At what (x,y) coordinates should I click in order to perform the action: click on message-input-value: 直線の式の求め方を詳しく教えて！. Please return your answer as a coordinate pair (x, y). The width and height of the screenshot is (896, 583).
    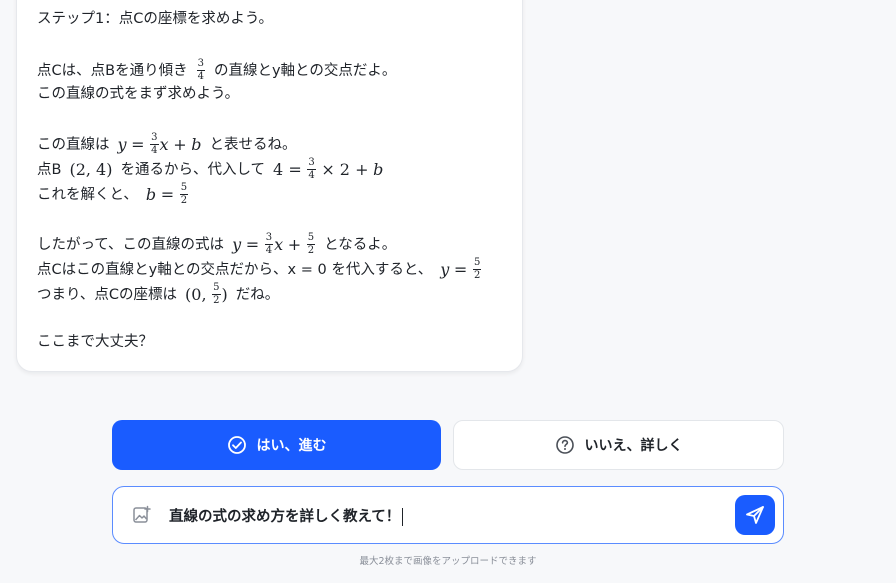
    Looking at the image, I should click on (285, 517).